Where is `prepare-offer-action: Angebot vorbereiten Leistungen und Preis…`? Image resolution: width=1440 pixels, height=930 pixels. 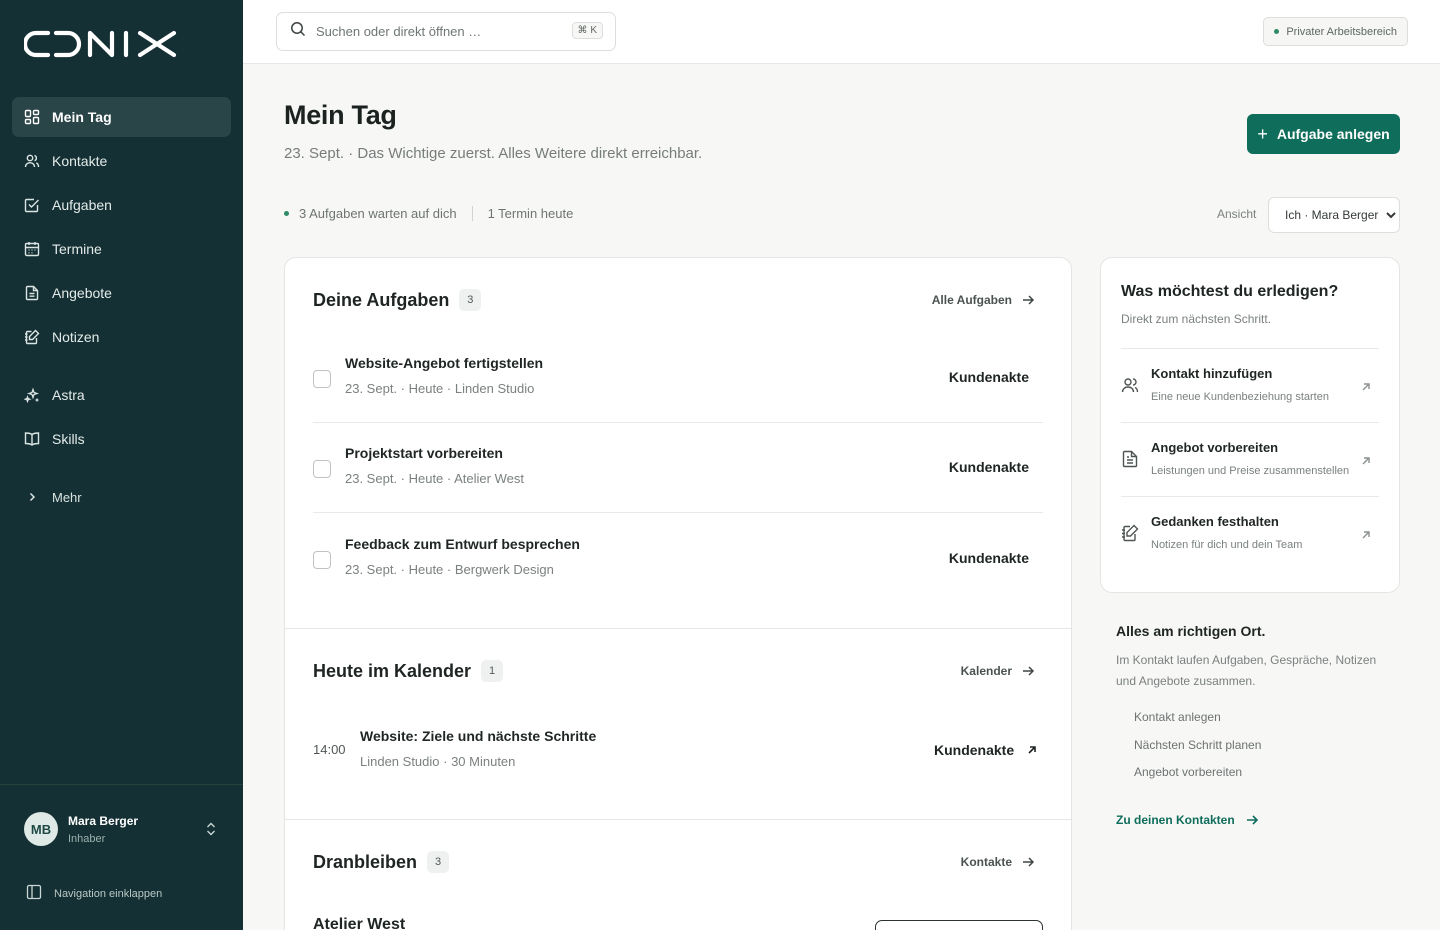
prepare-offer-action: Angebot vorbereiten Leistungen und Preis… is located at coordinates (1250, 459).